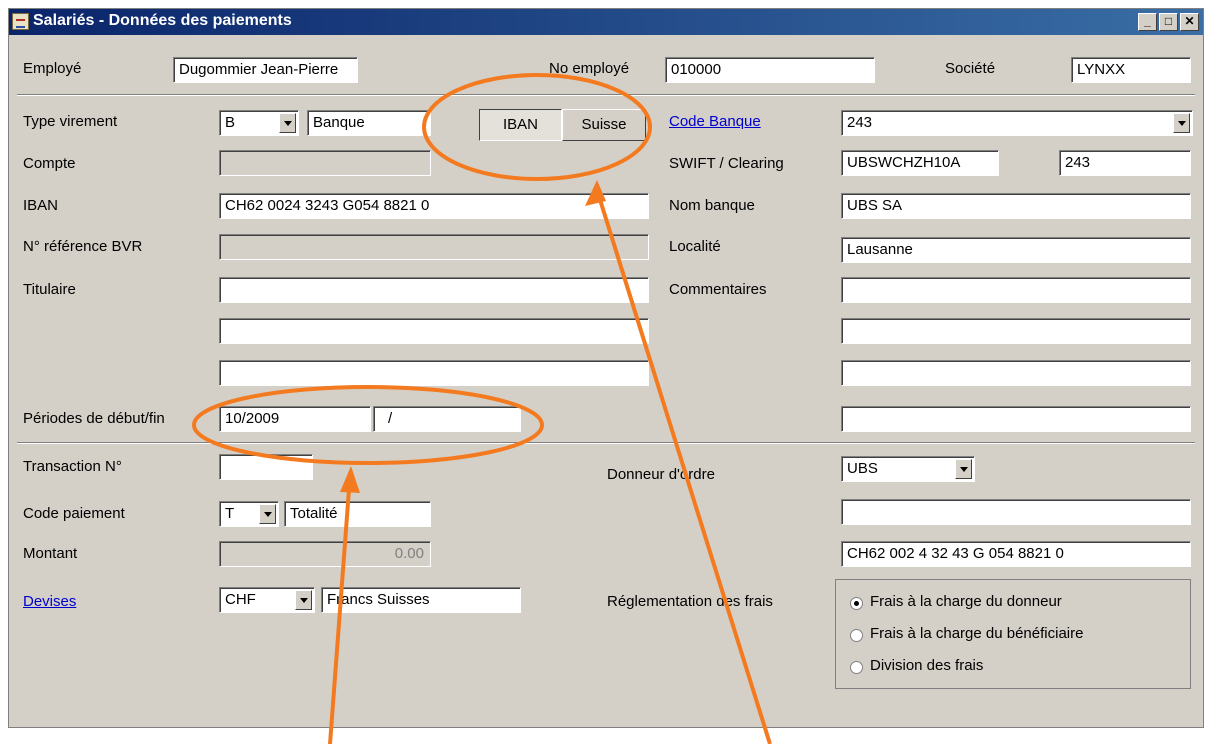 The image size is (1211, 744). What do you see at coordinates (368, 425) in the screenshot?
I see `annotation-ellipse-periodes` at bounding box center [368, 425].